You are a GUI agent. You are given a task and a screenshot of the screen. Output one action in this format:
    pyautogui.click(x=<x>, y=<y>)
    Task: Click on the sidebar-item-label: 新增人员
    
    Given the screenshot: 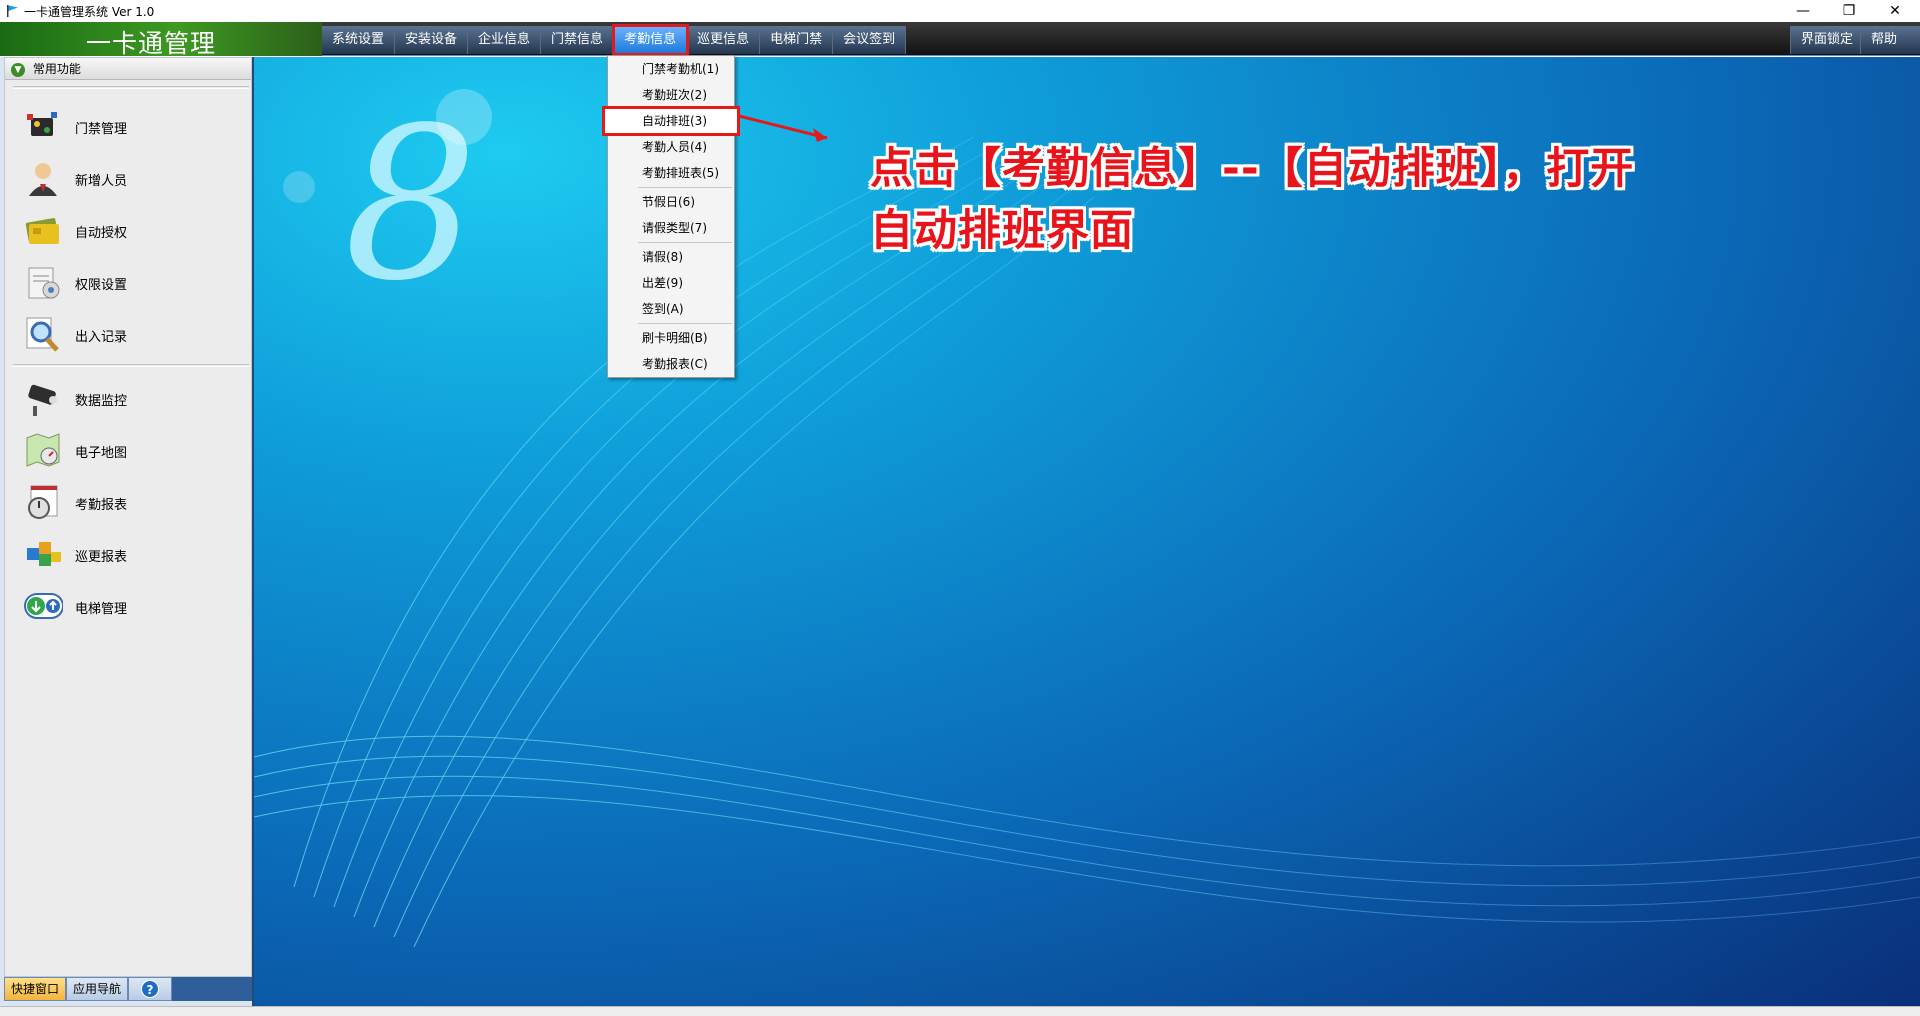 What is the action you would take?
    pyautogui.click(x=101, y=181)
    